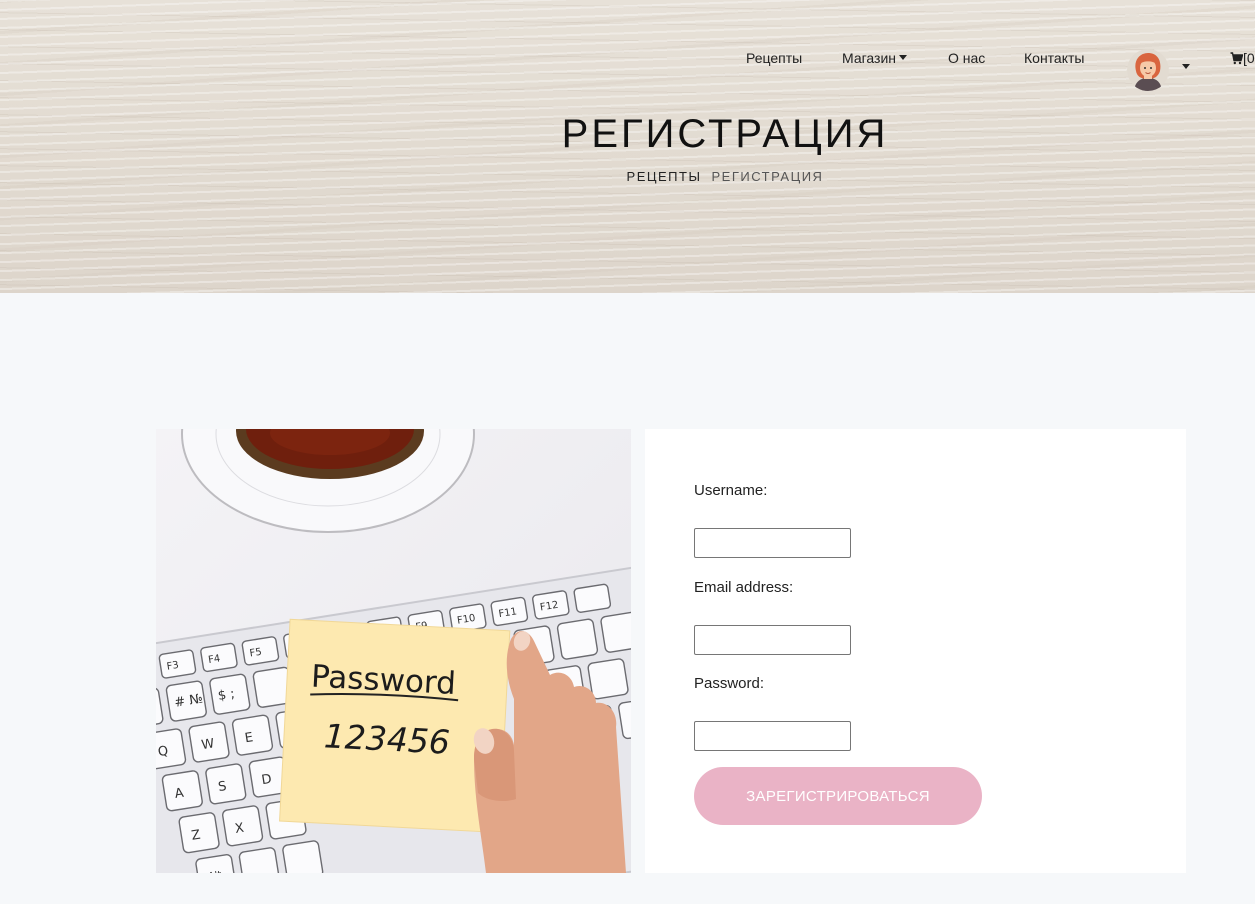 The width and height of the screenshot is (1255, 904). What do you see at coordinates (725, 134) in the screenshot?
I see `page-title: РЕГИСТРАЦИЯ` at bounding box center [725, 134].